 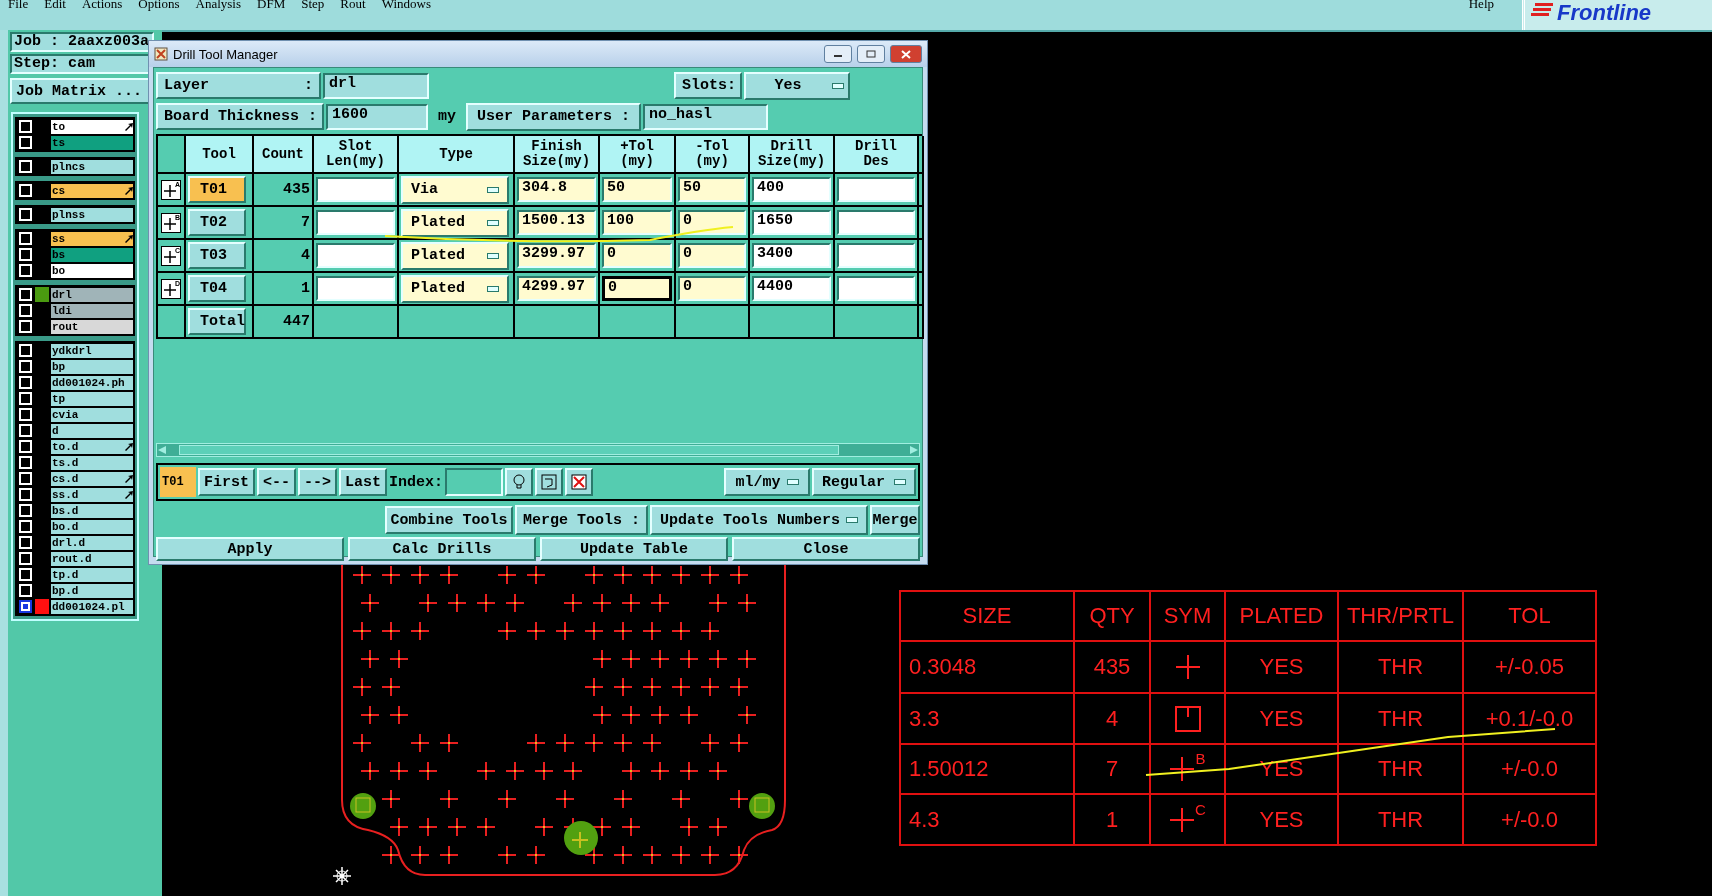 What do you see at coordinates (92, 494) in the screenshot?
I see `layer-item: ss.d` at bounding box center [92, 494].